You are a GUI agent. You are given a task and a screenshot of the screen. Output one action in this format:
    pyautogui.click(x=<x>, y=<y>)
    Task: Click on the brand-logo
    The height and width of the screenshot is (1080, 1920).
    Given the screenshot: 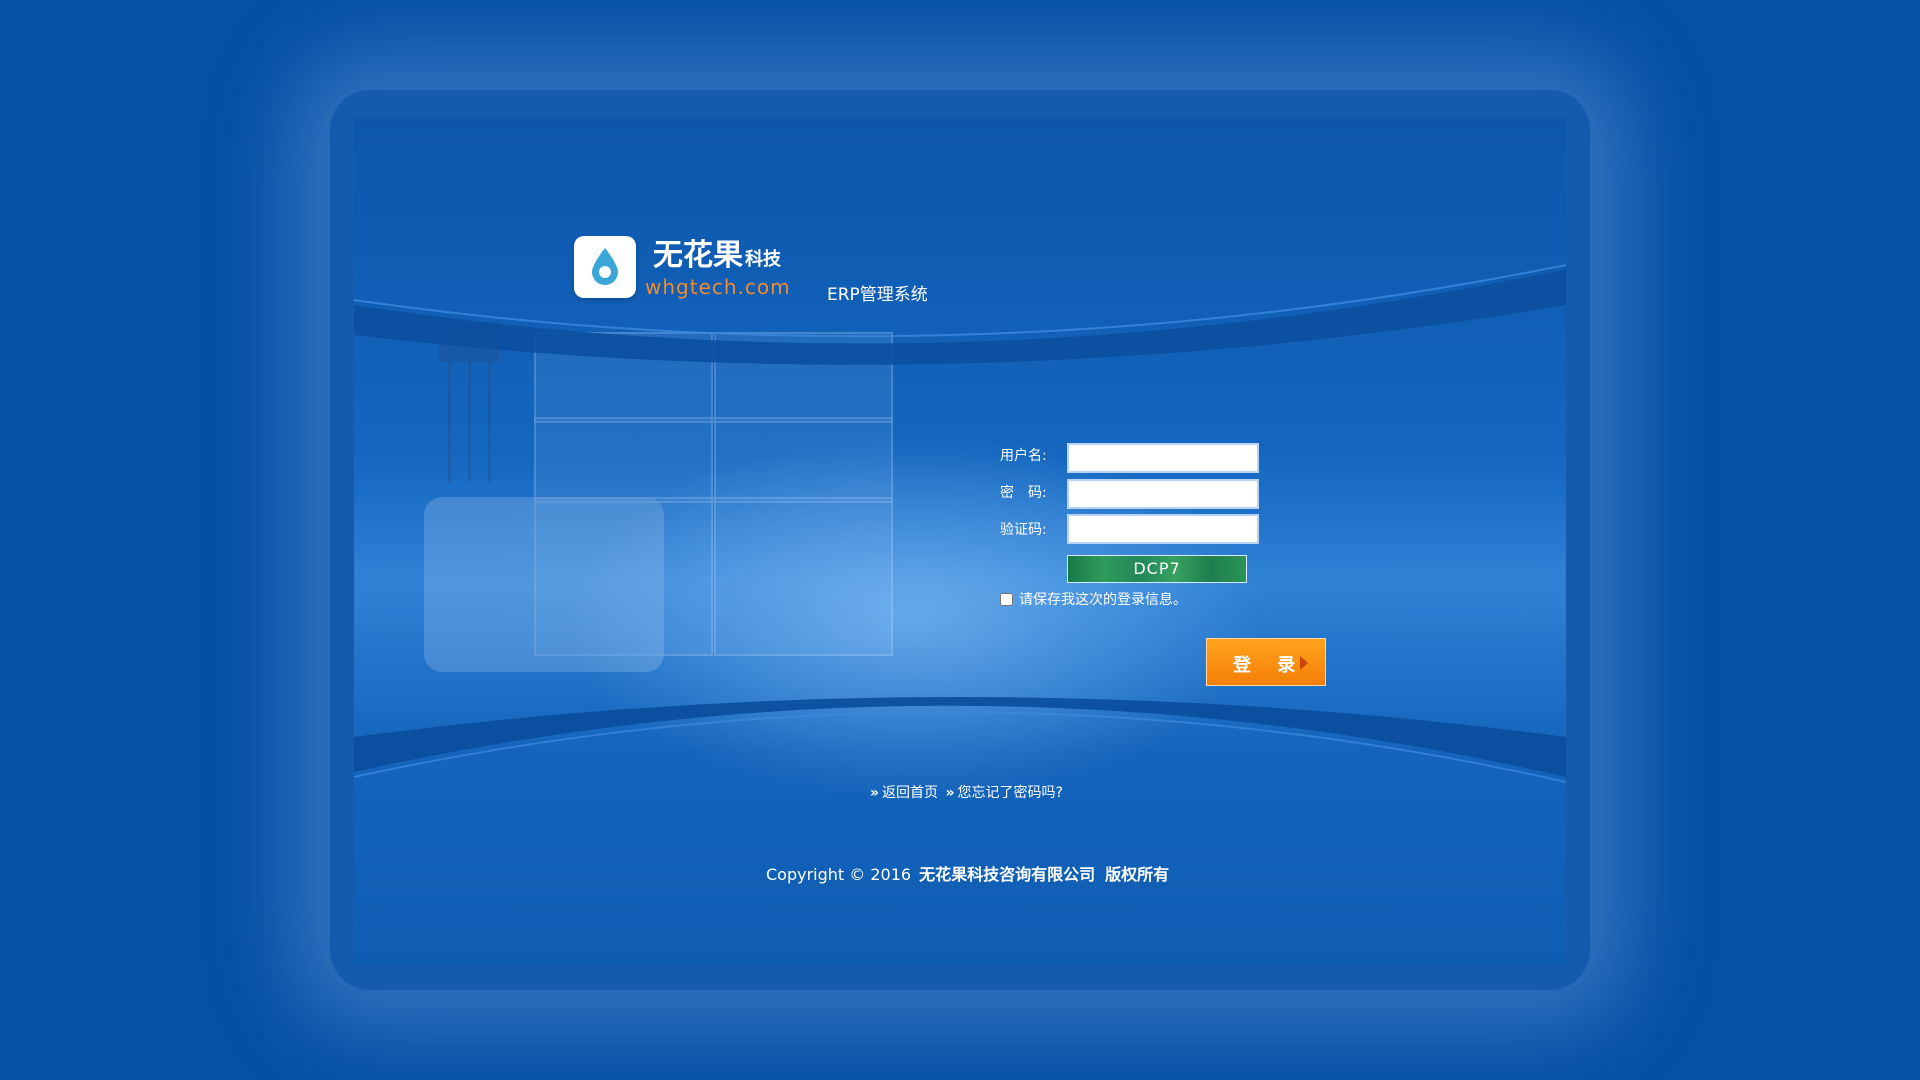 What is the action you would take?
    pyautogui.click(x=605, y=267)
    